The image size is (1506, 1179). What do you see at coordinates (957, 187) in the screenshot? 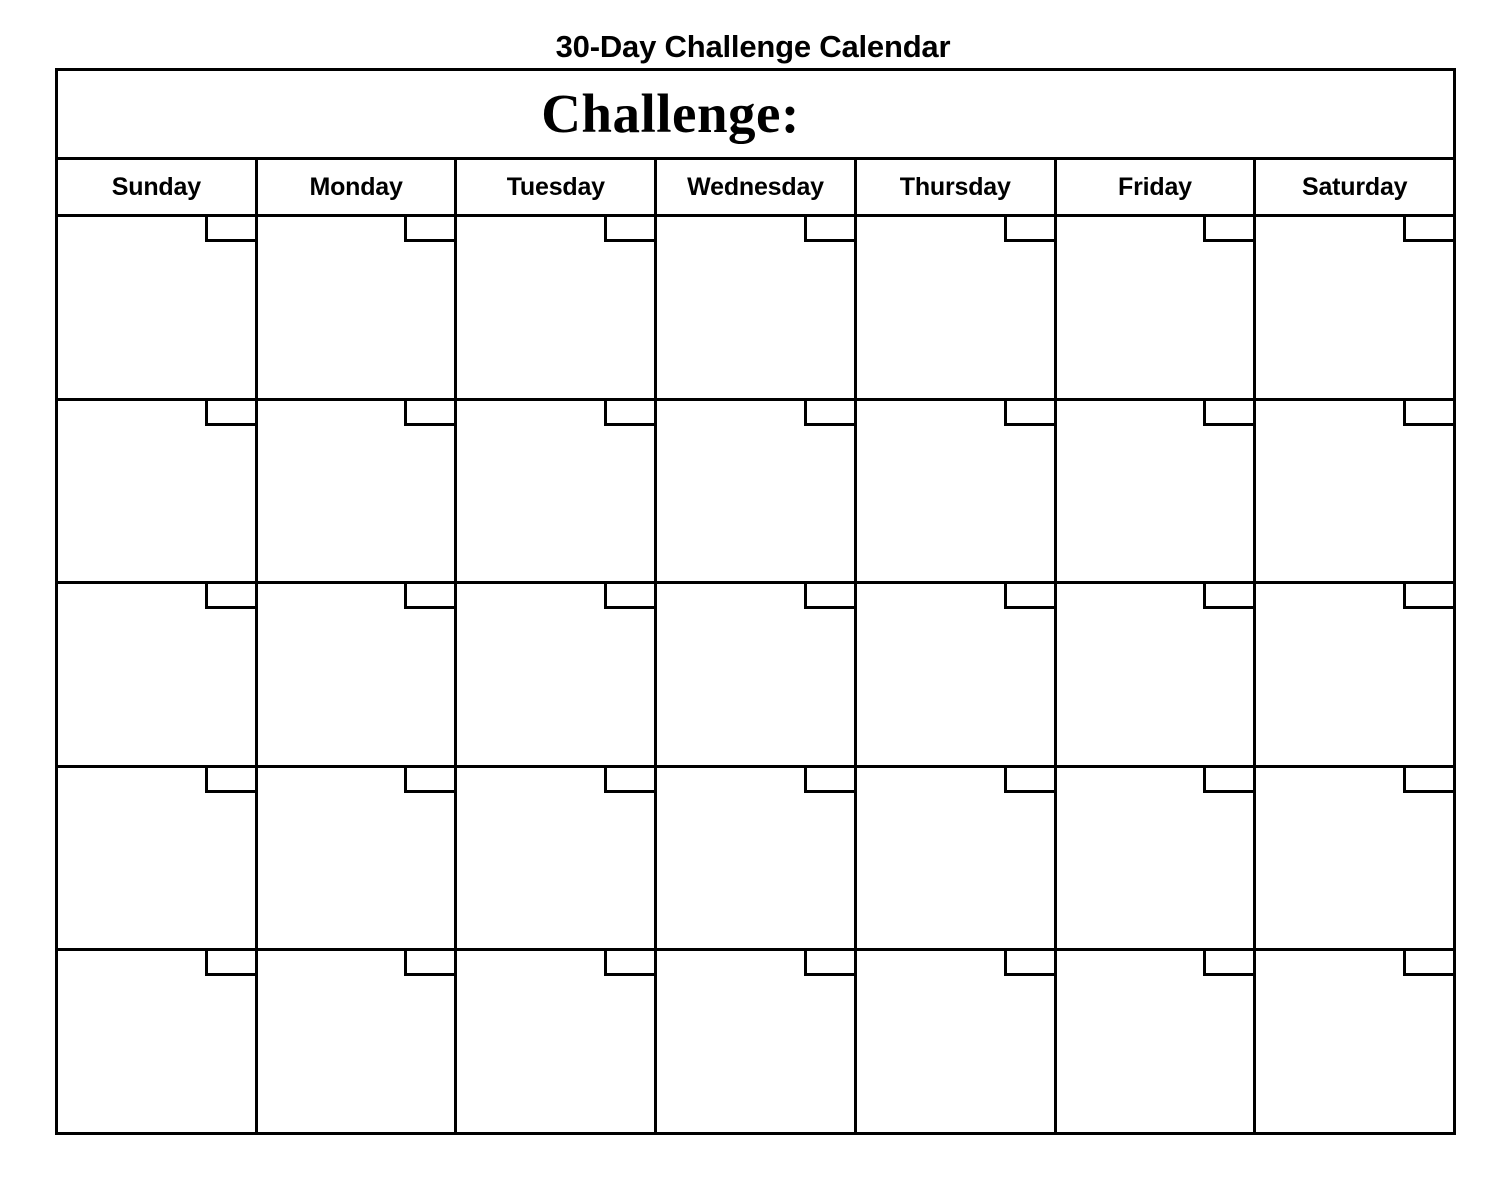
I see `weekday-header-thursday: Thursday` at bounding box center [957, 187].